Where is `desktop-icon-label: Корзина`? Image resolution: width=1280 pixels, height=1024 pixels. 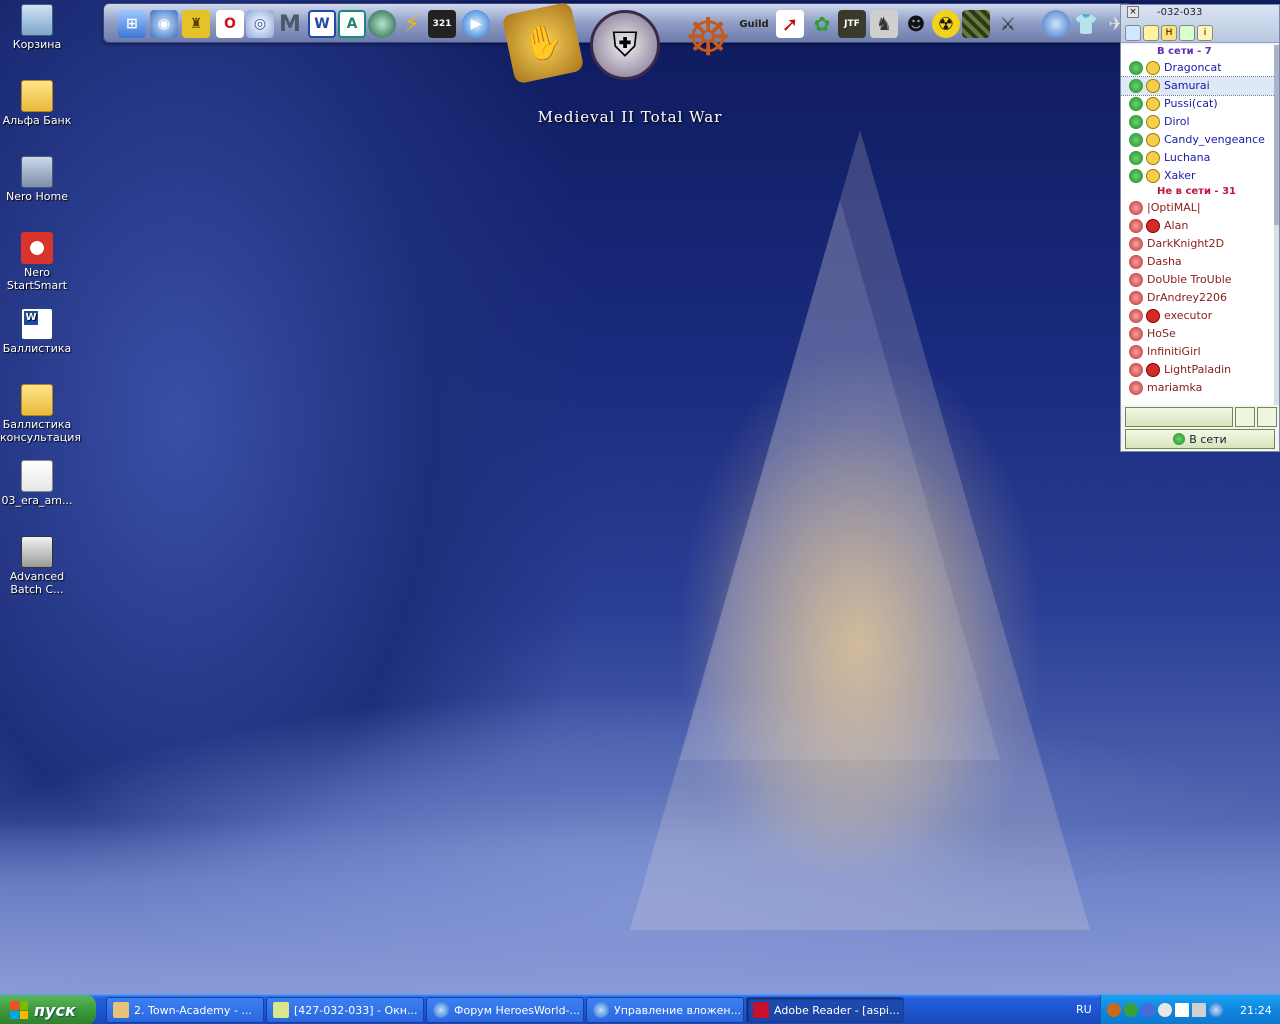 desktop-icon-label: Корзина is located at coordinates (37, 44).